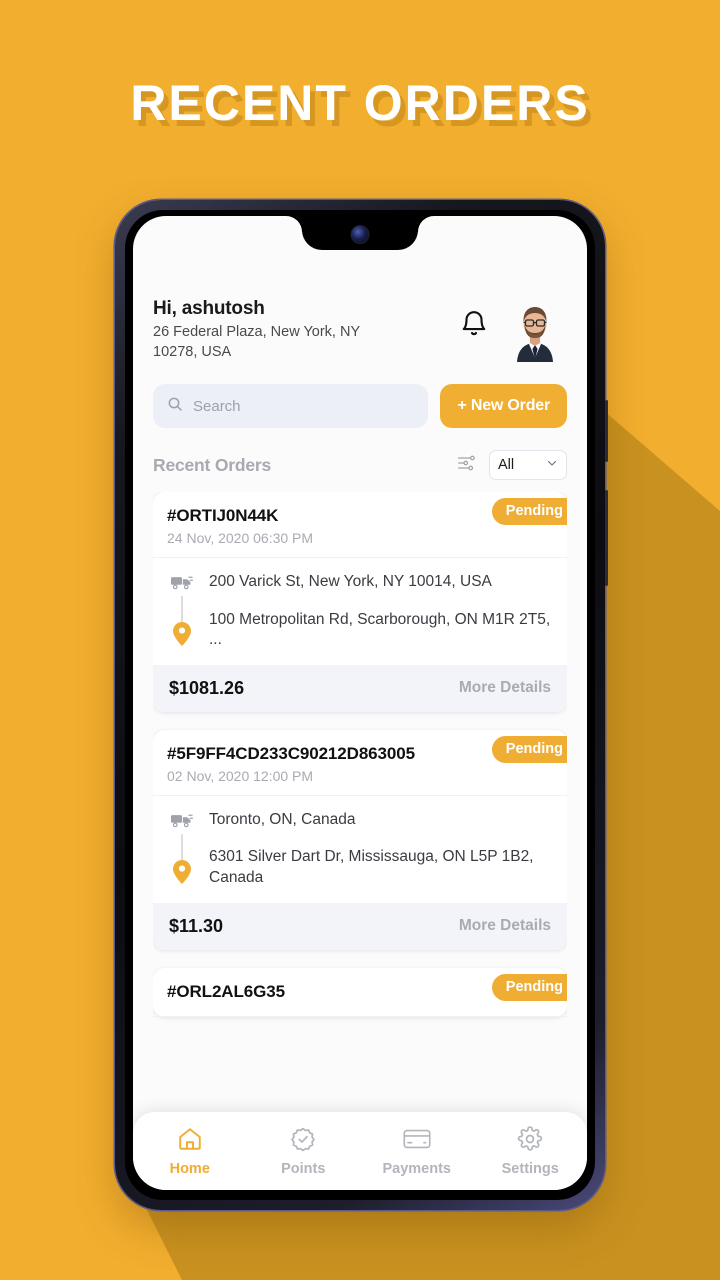  I want to click on credit-card-icon, so click(417, 1141).